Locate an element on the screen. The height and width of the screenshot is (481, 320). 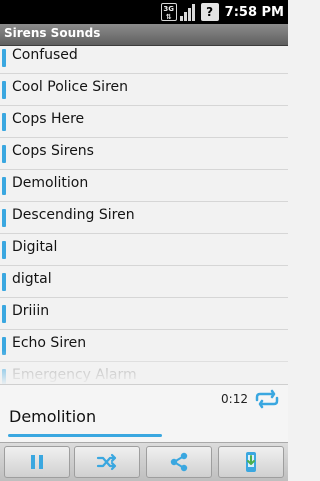
pause-button is located at coordinates (37, 462).